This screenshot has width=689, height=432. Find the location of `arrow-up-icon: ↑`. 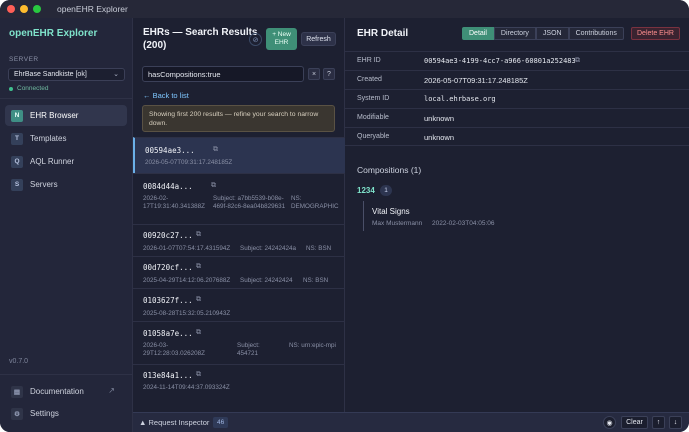

arrow-up-icon: ↑ is located at coordinates (658, 422).